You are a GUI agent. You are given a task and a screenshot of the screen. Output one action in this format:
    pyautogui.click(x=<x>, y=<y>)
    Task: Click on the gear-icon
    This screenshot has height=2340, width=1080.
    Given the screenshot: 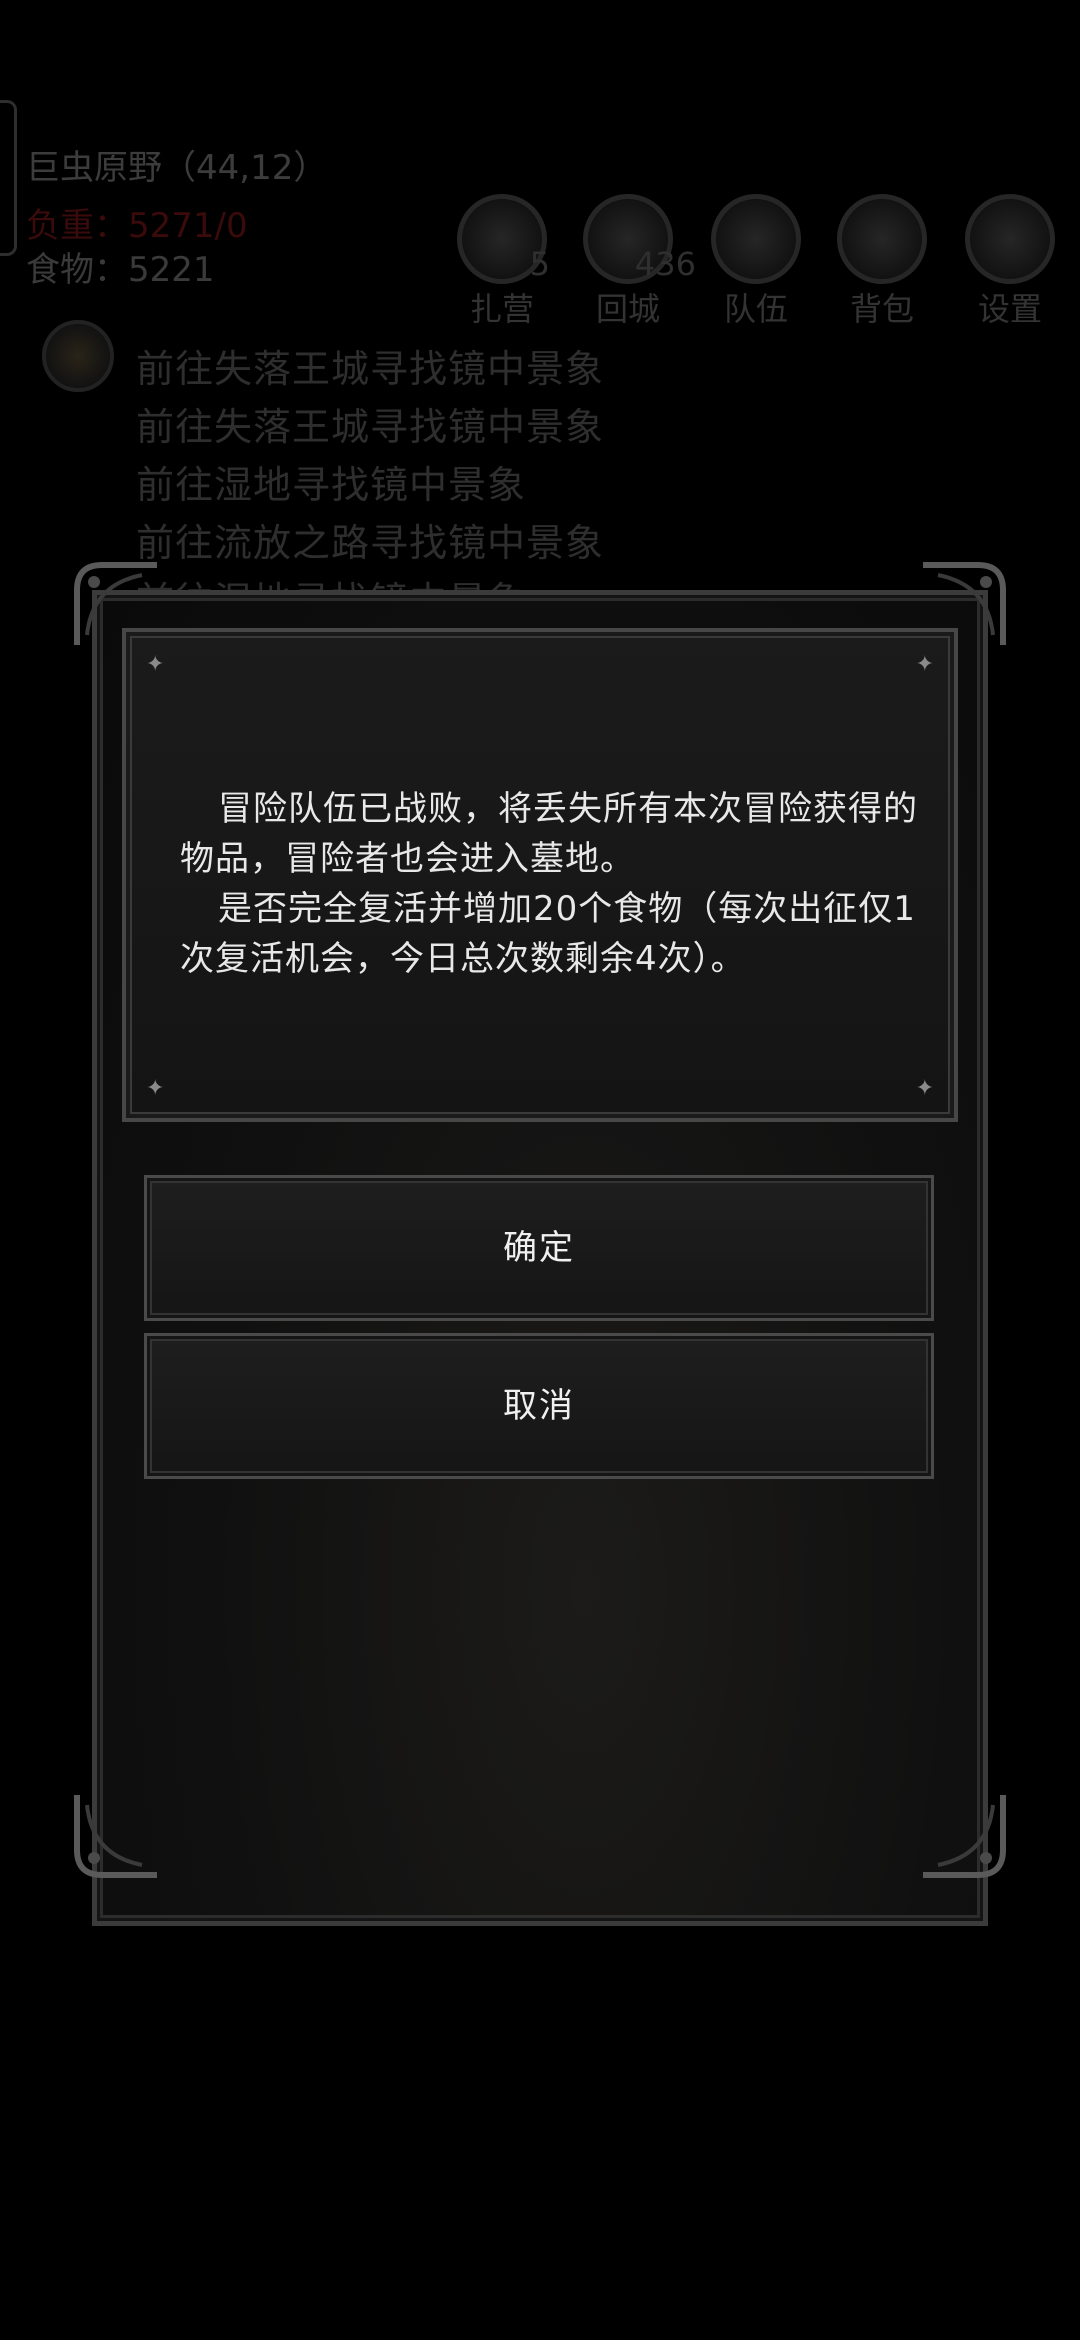 What is the action you would take?
    pyautogui.click(x=1010, y=239)
    